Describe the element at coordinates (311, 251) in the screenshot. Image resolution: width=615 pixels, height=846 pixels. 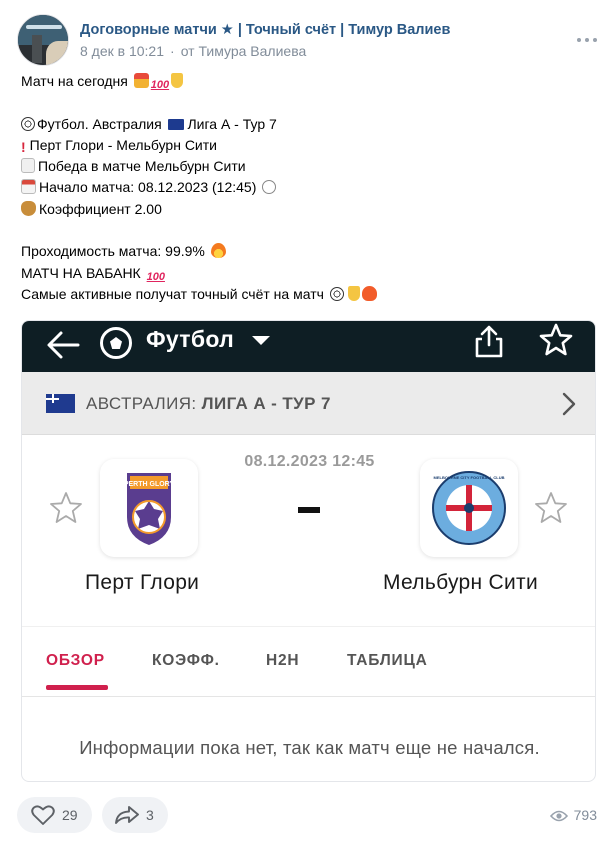
I see `text-line: Проходимость матча: 99.9%` at that location.